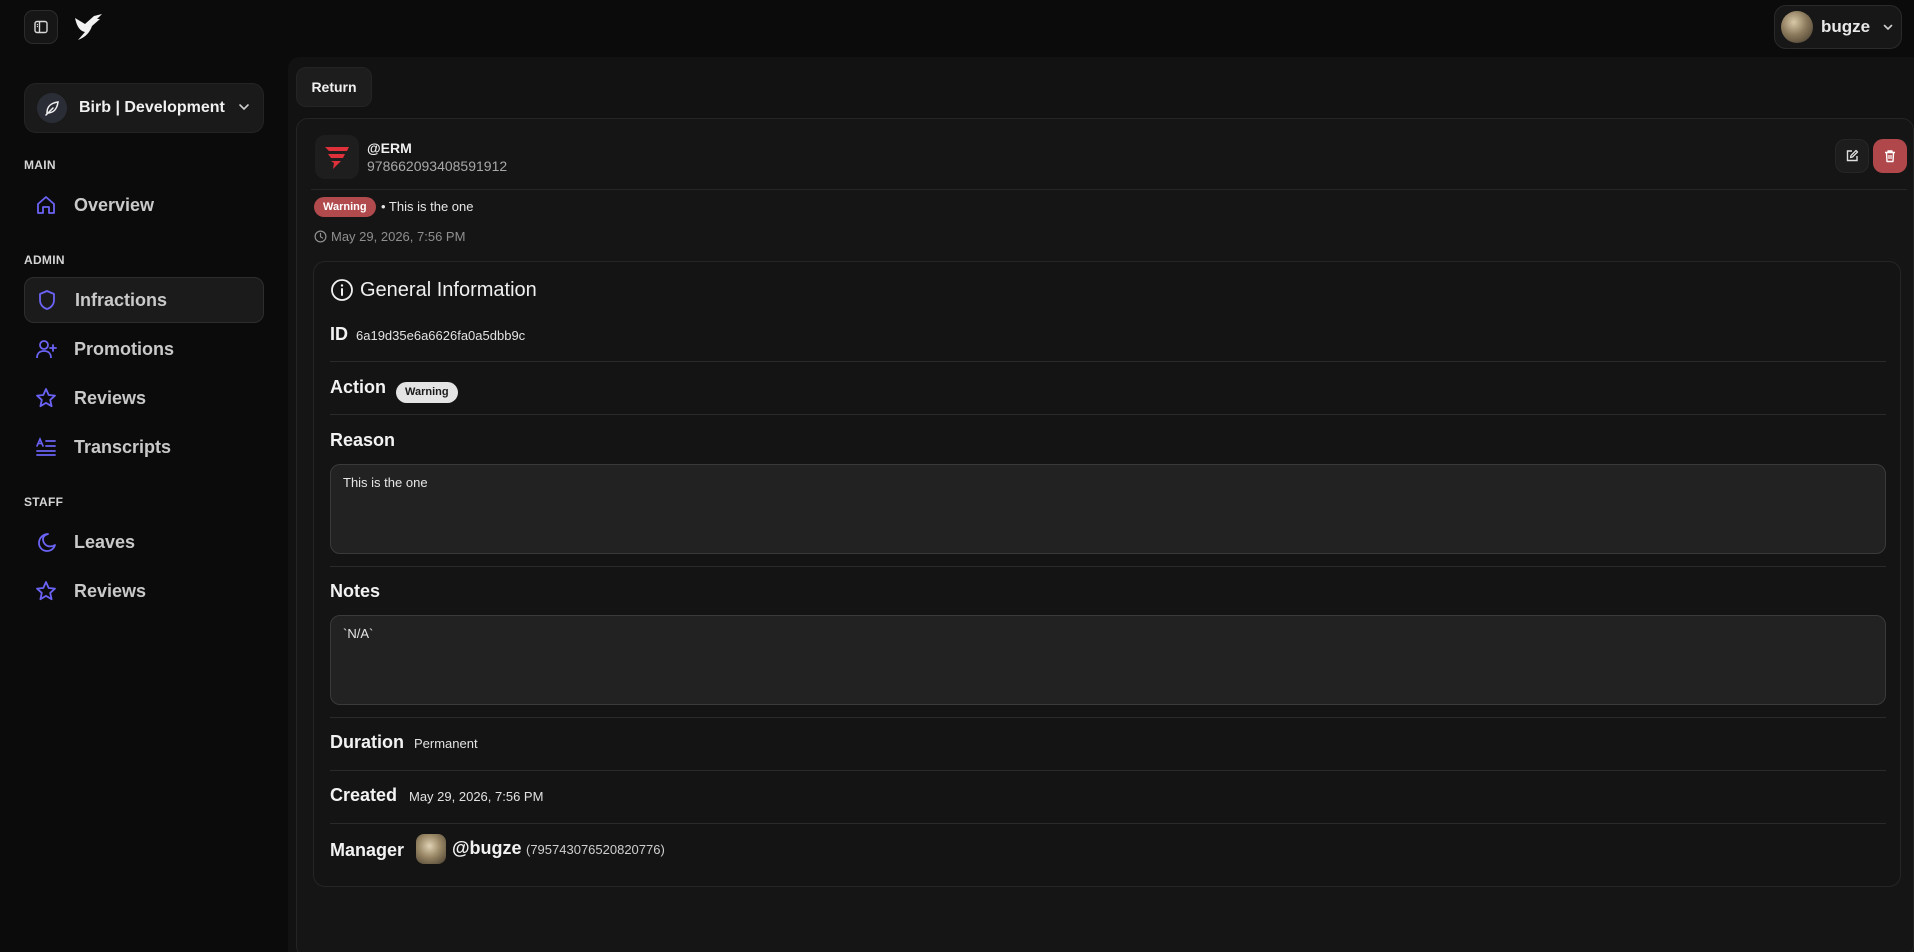 The width and height of the screenshot is (1914, 952). What do you see at coordinates (44, 260) in the screenshot?
I see `section-title-admin: ADMIN` at bounding box center [44, 260].